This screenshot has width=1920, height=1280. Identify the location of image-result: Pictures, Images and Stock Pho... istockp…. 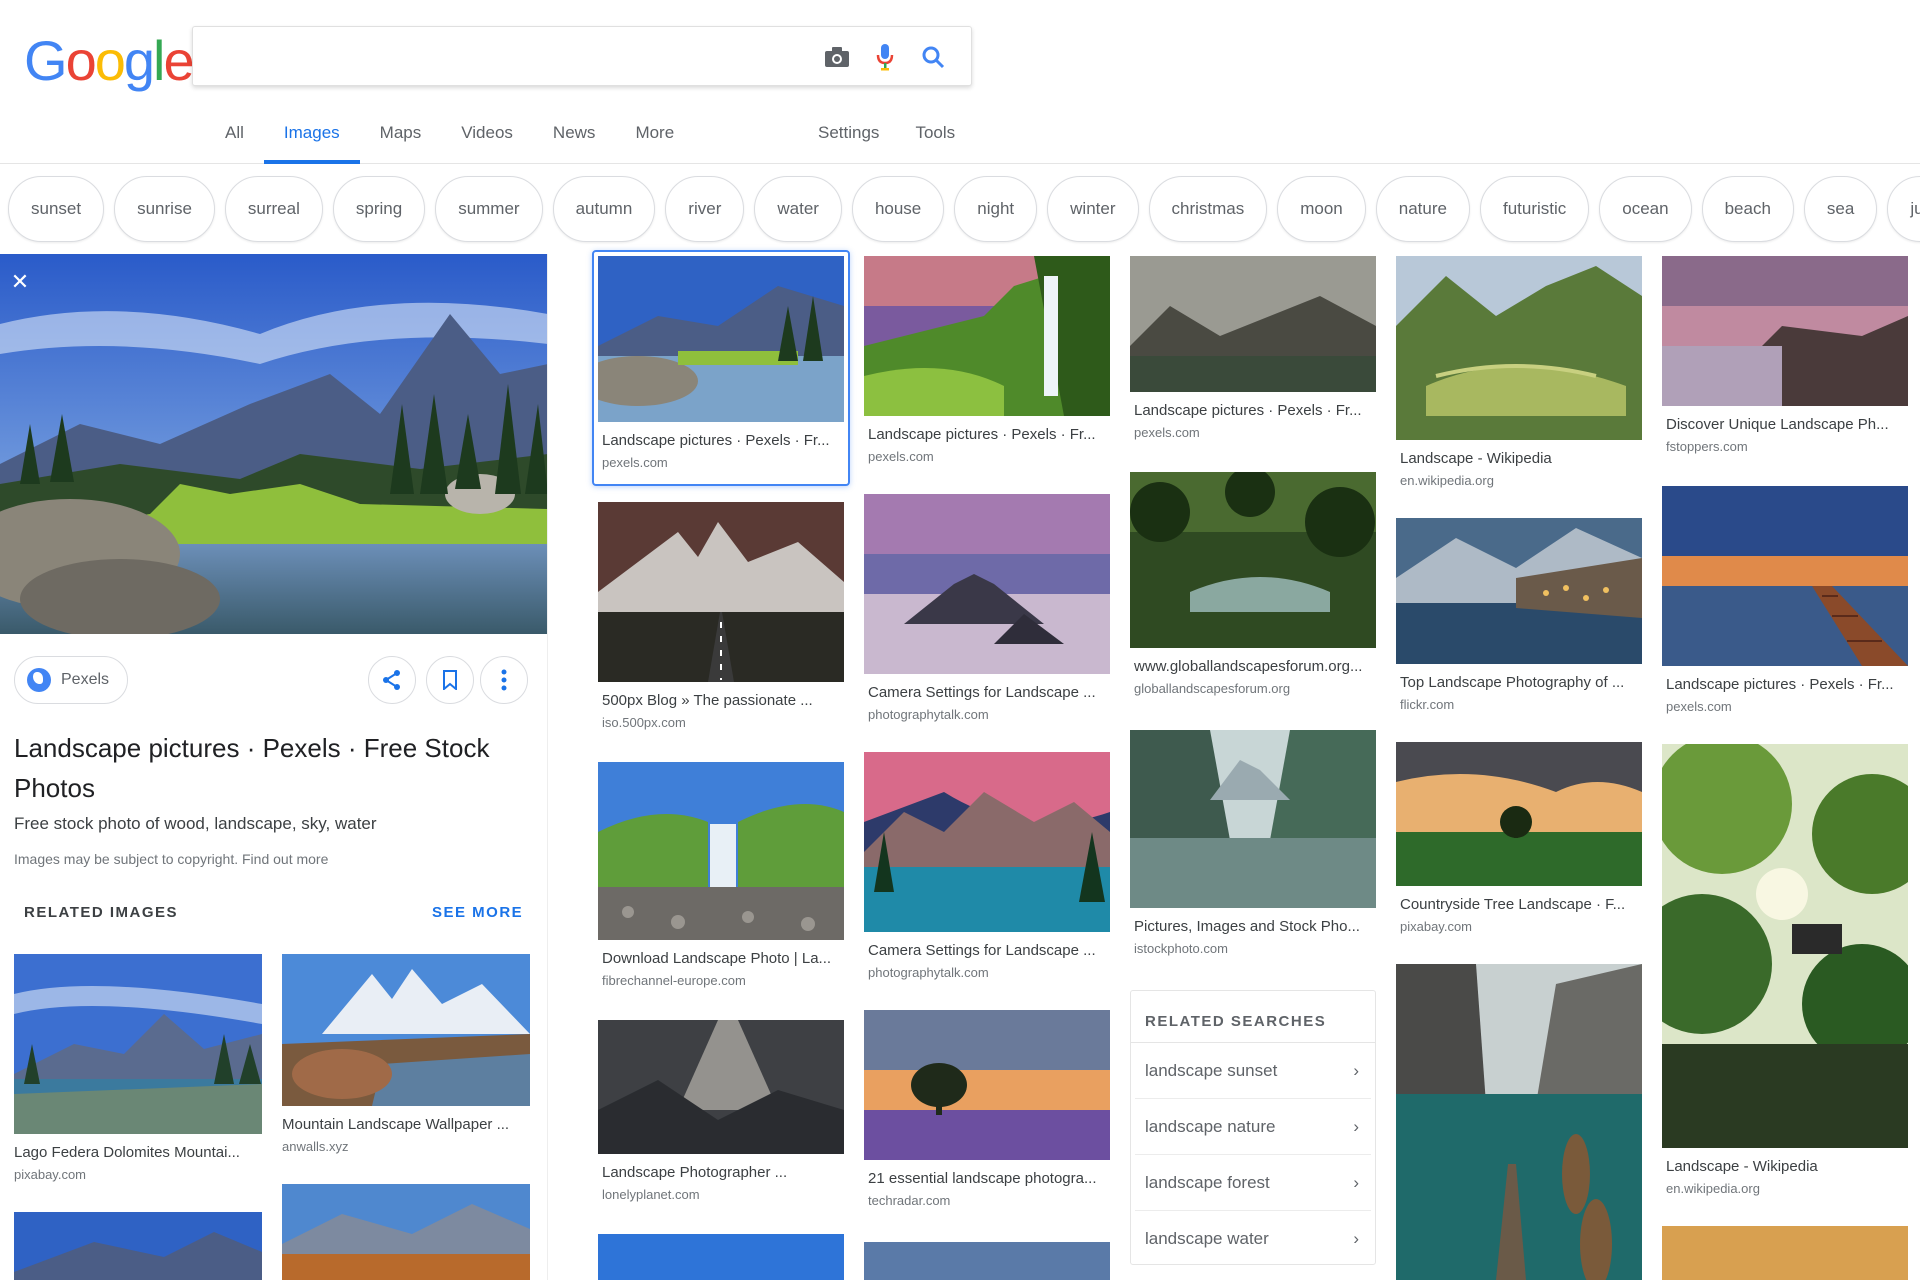
(1253, 843).